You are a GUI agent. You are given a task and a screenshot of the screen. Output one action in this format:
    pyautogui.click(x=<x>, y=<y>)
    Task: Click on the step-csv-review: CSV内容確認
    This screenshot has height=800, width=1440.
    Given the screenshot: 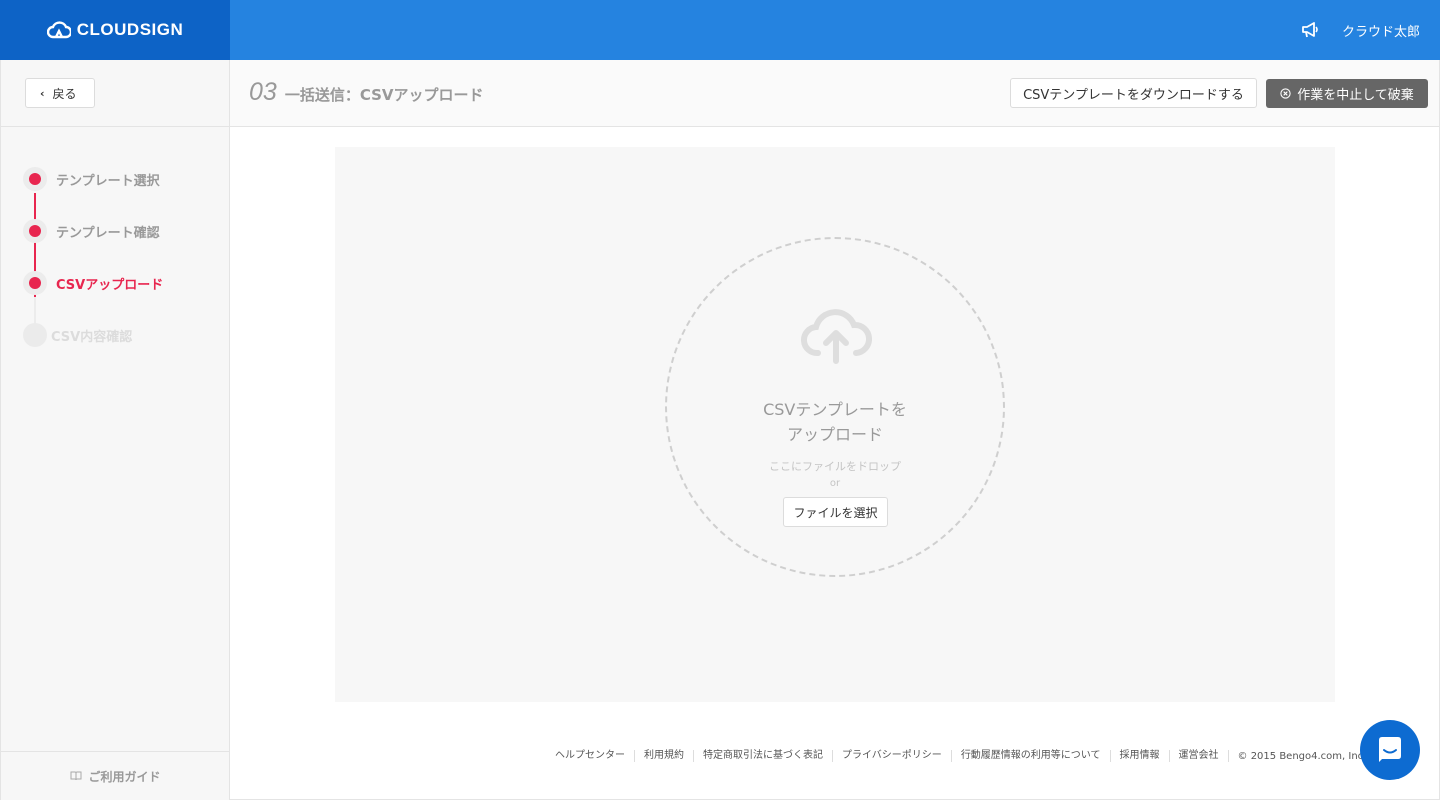 What is the action you would take?
    pyautogui.click(x=115, y=335)
    